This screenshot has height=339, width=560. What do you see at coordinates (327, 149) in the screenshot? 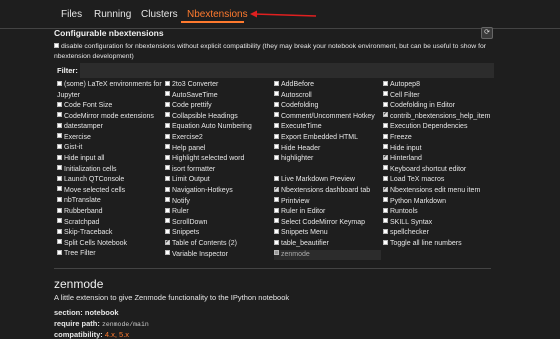
I see `extension-item: Hide Header` at bounding box center [327, 149].